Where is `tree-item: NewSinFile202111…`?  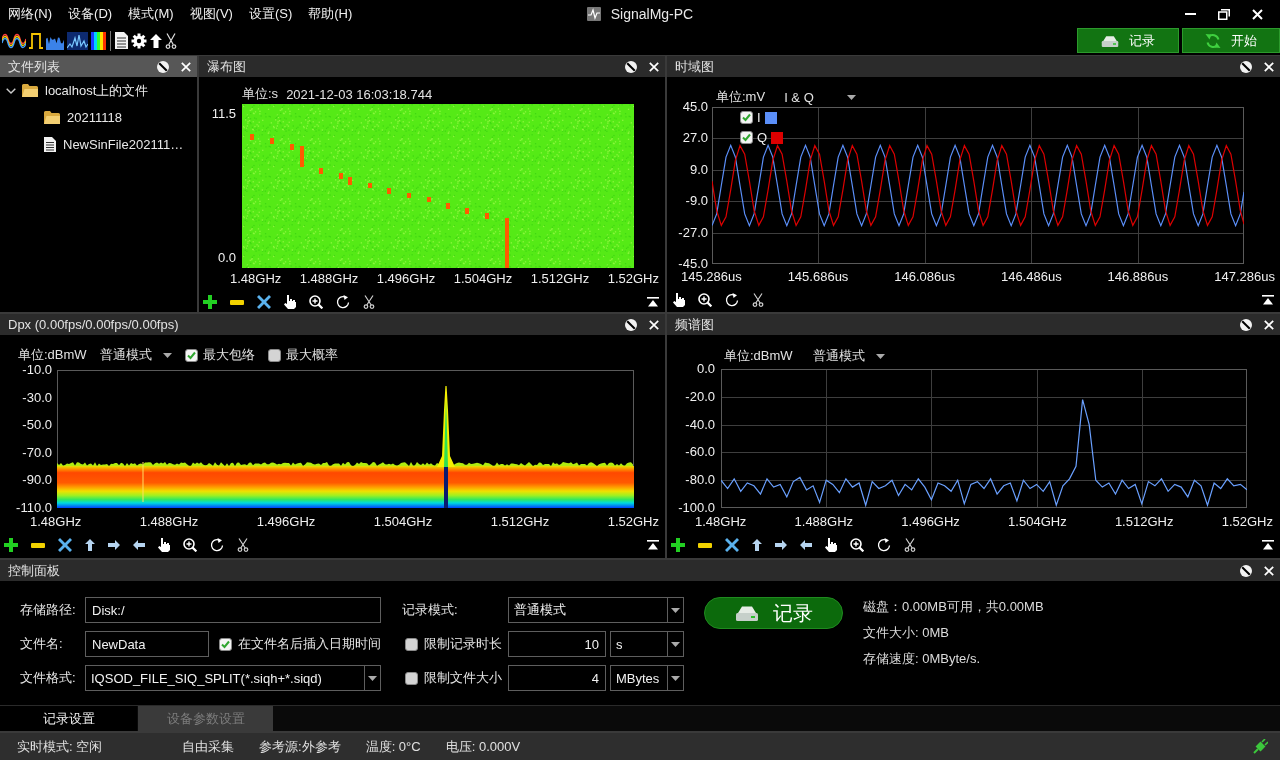
tree-item: NewSinFile202111… is located at coordinates (123, 144).